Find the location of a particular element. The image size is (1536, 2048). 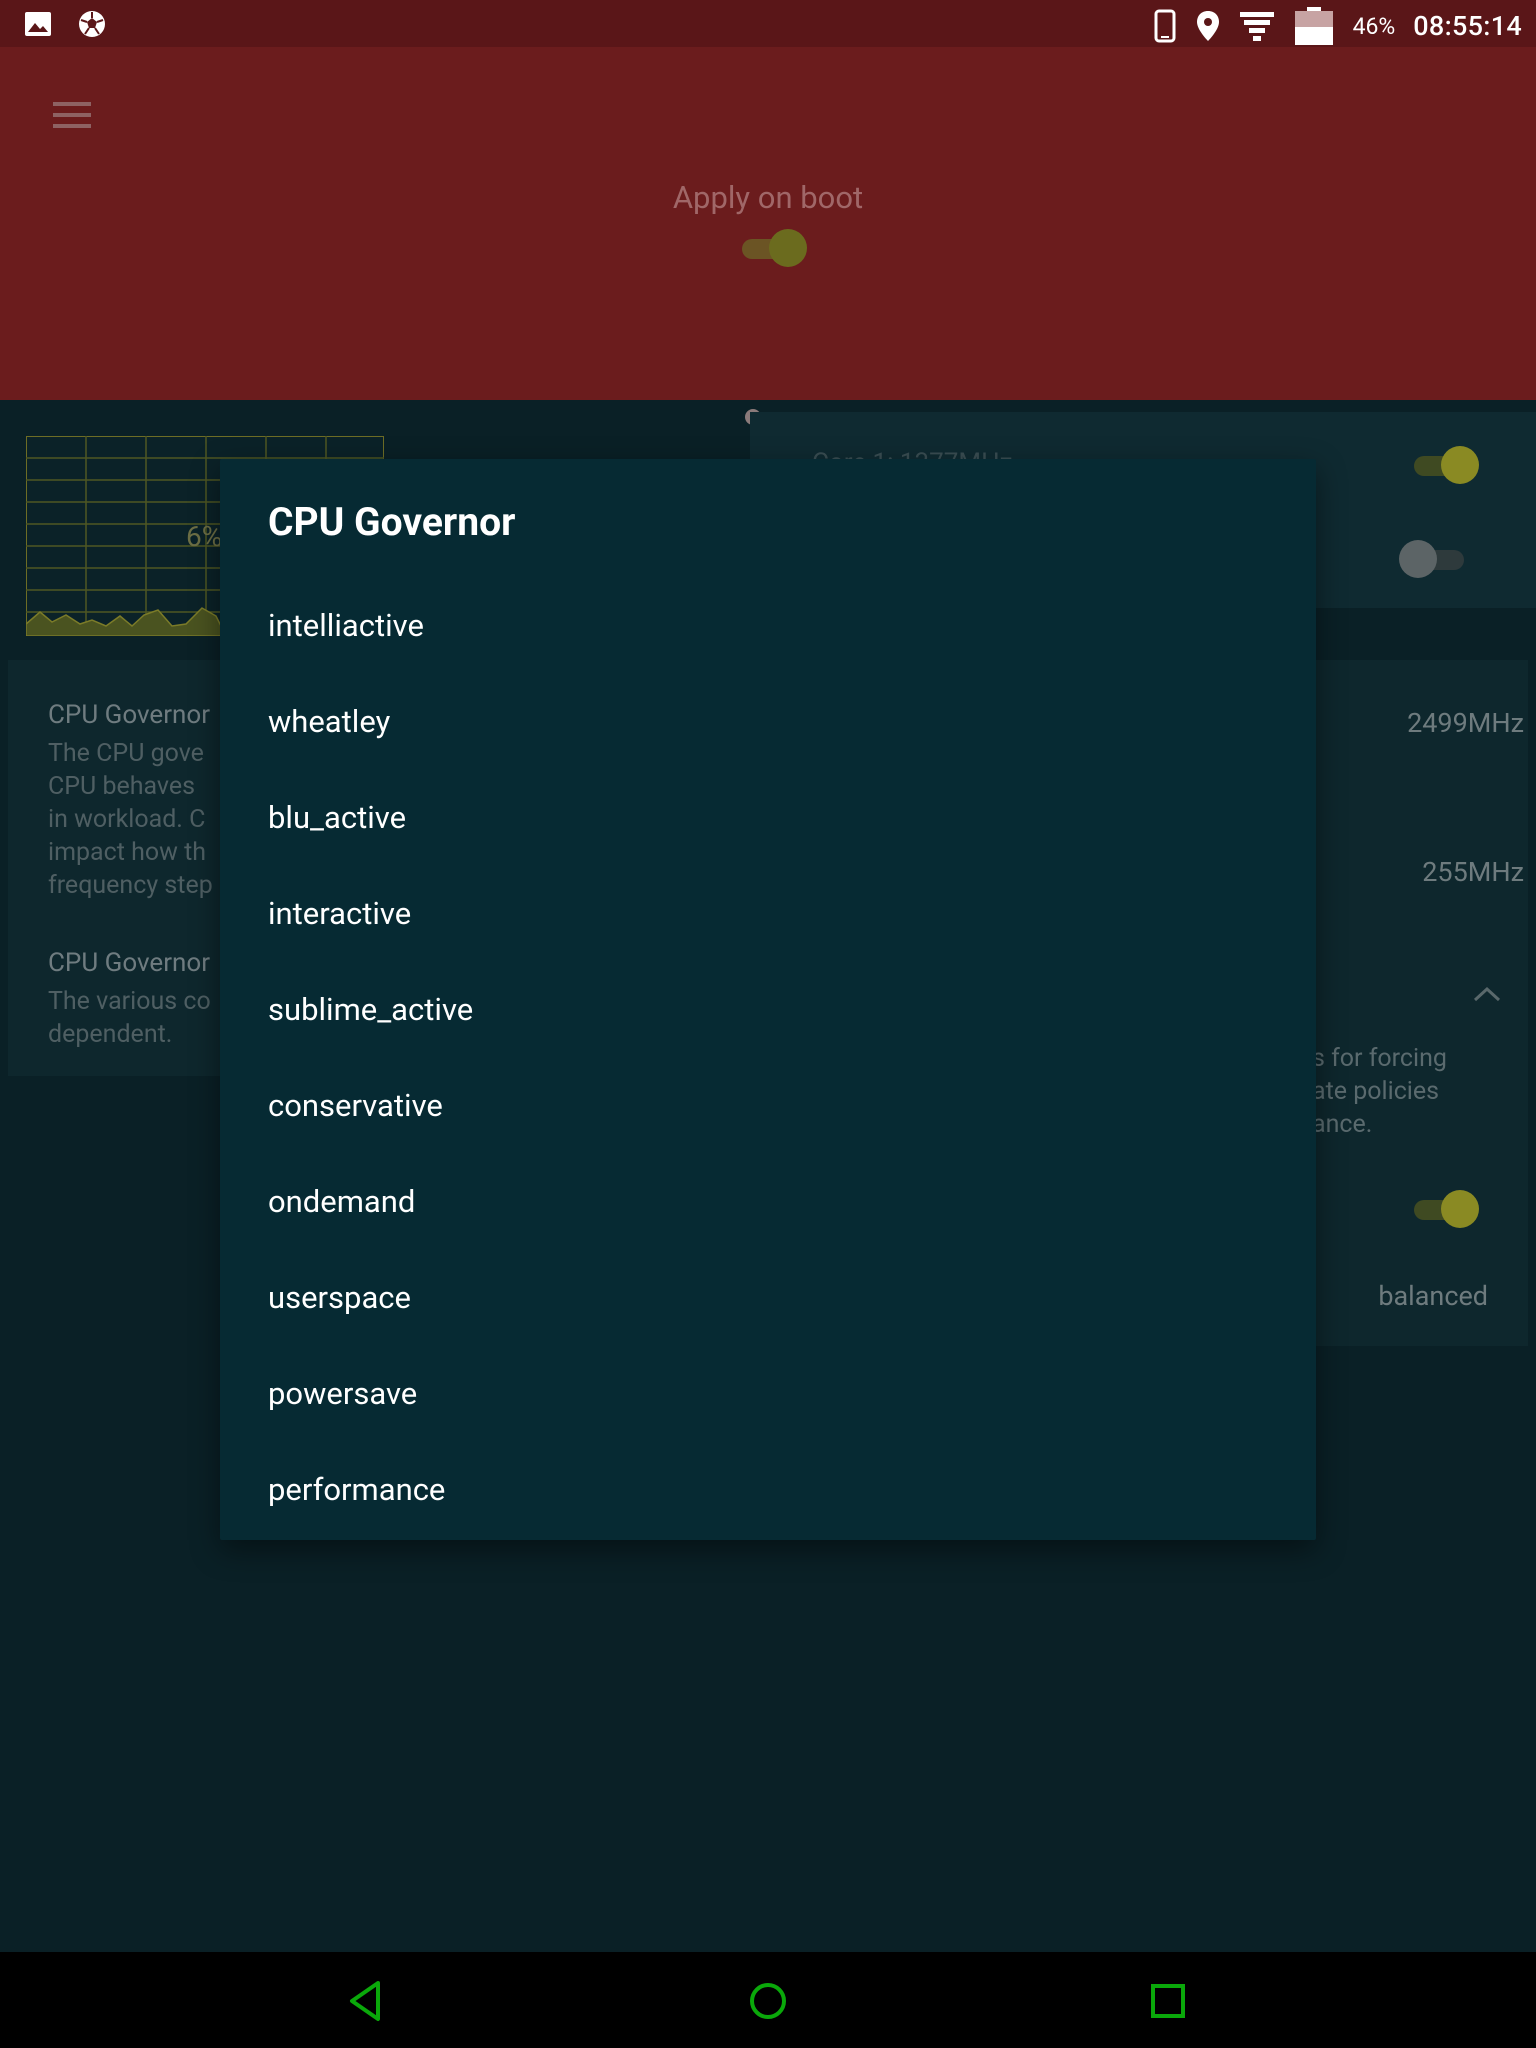

governor-option: userspace is located at coordinates (768, 1297).